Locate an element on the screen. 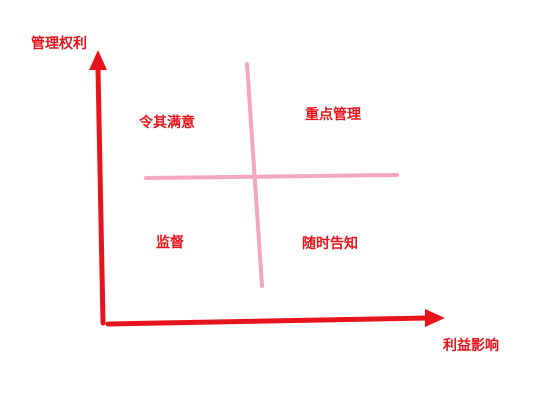 This screenshot has height=415, width=560. quadrant-bottom-right-label: 随时告知 is located at coordinates (330, 244).